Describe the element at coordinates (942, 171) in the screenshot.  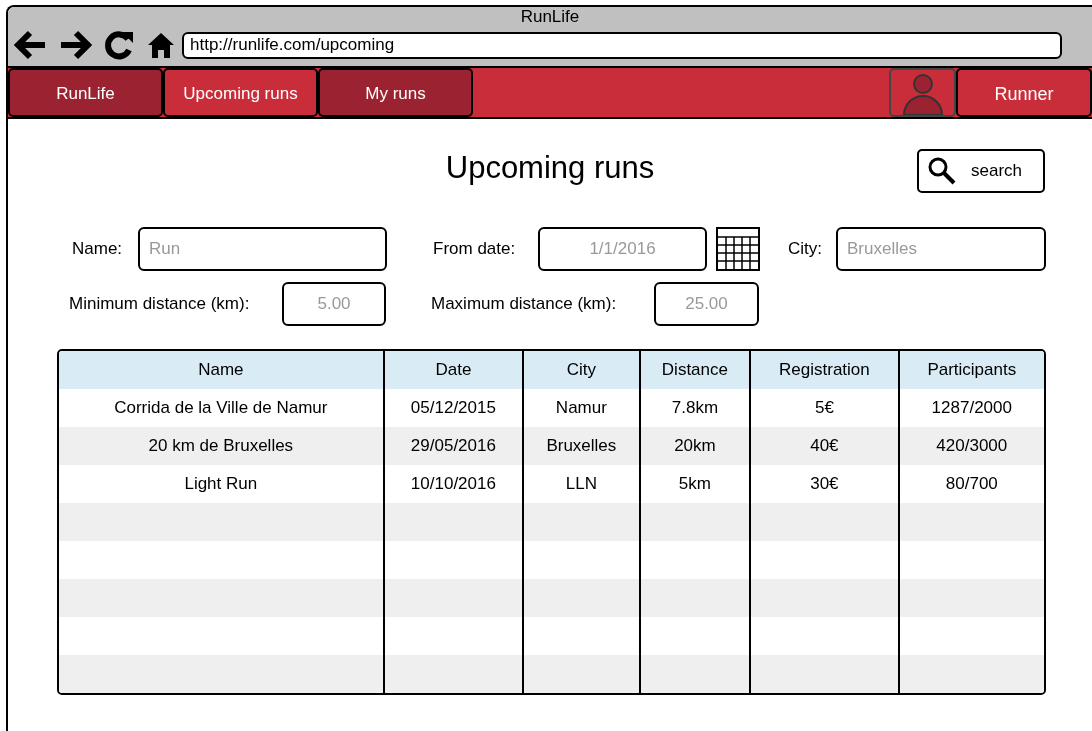
I see `search-icon` at that location.